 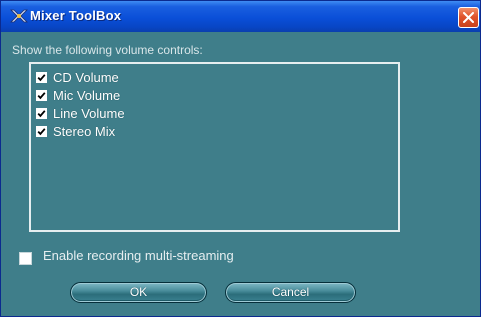 I want to click on mic-volume-checkbox, so click(x=41, y=95).